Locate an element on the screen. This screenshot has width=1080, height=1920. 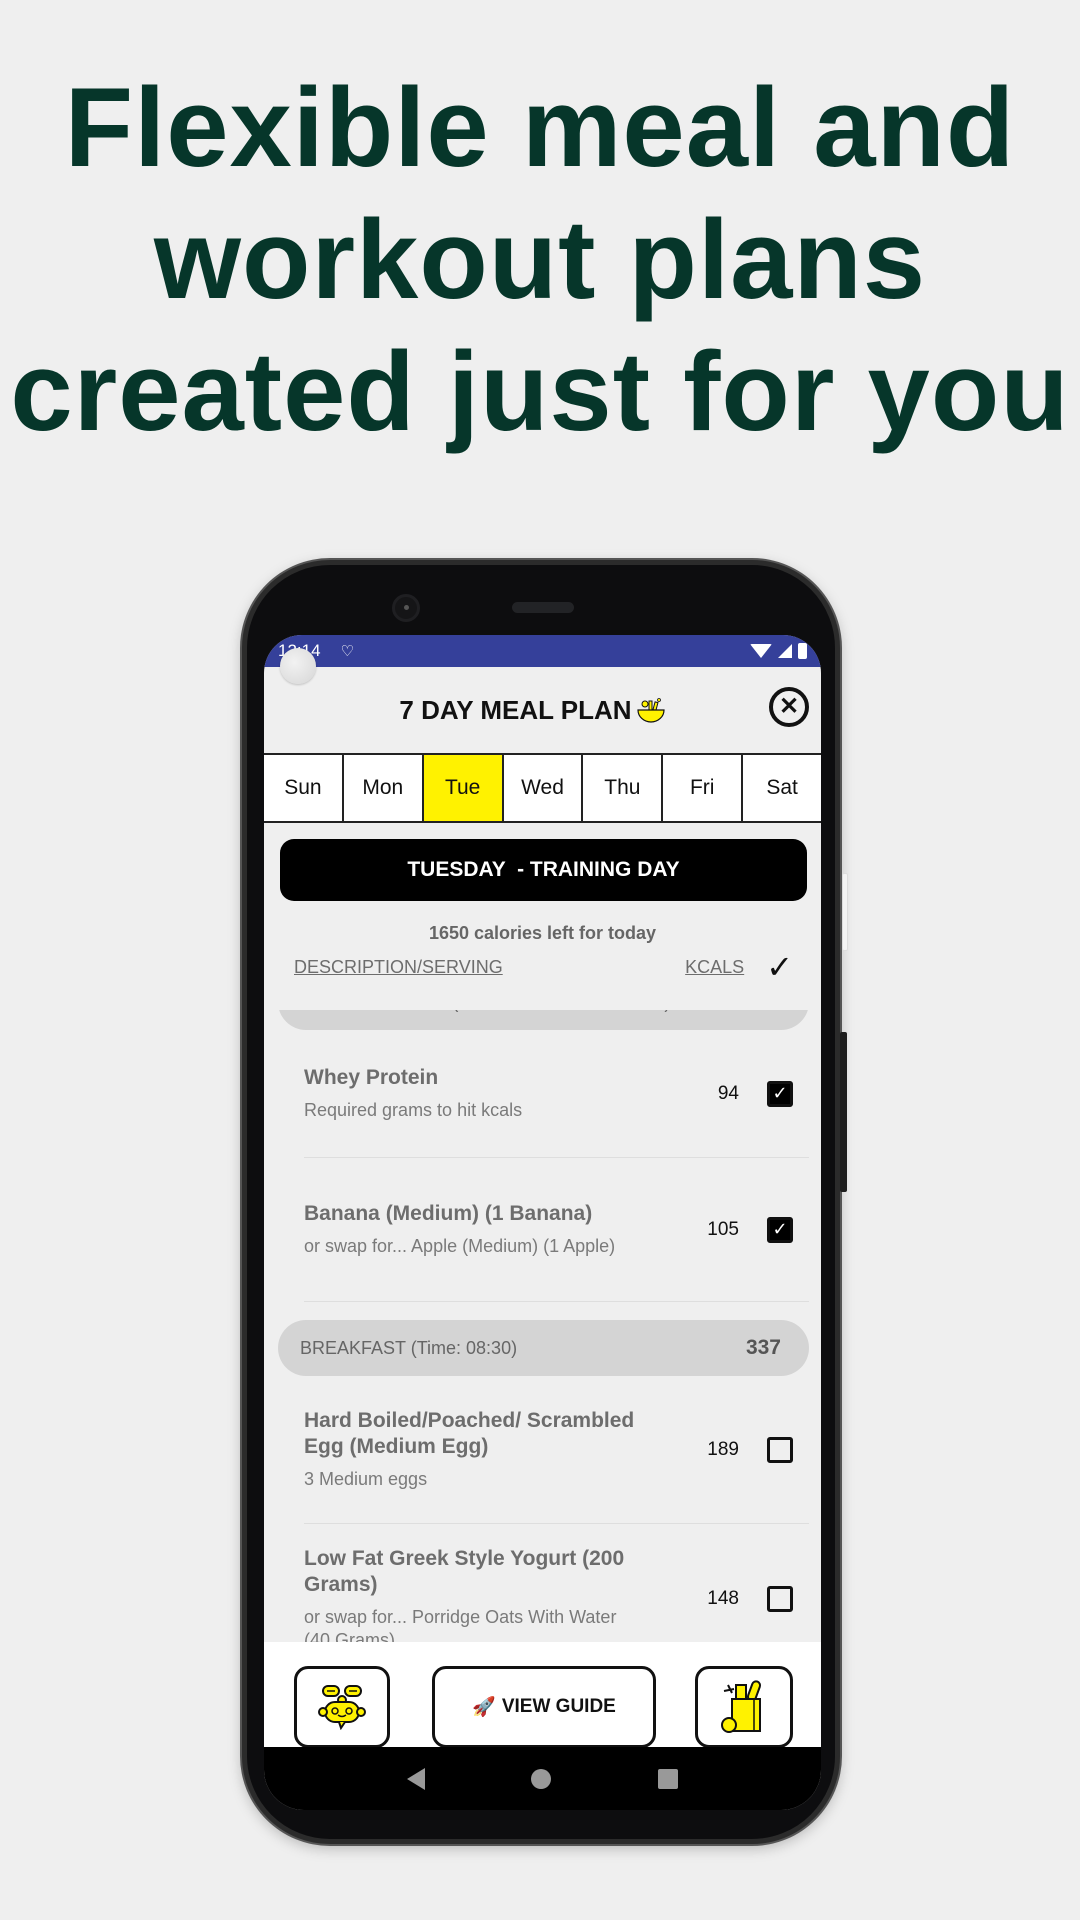
day-tabs: Sun Mon Tue Wed Thu Fri Sat is located at coordinates (542, 788).